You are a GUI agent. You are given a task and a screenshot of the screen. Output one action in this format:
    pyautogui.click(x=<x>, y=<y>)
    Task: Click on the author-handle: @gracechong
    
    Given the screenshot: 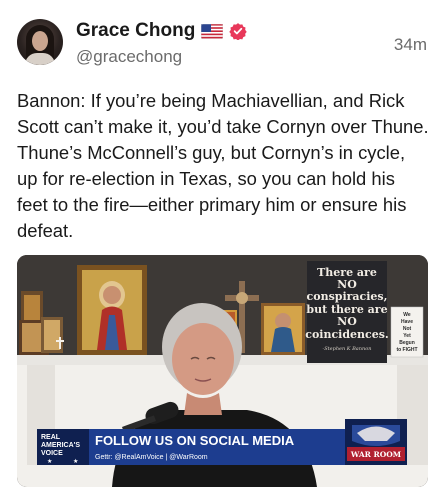 What is the action you would take?
    pyautogui.click(x=129, y=57)
    